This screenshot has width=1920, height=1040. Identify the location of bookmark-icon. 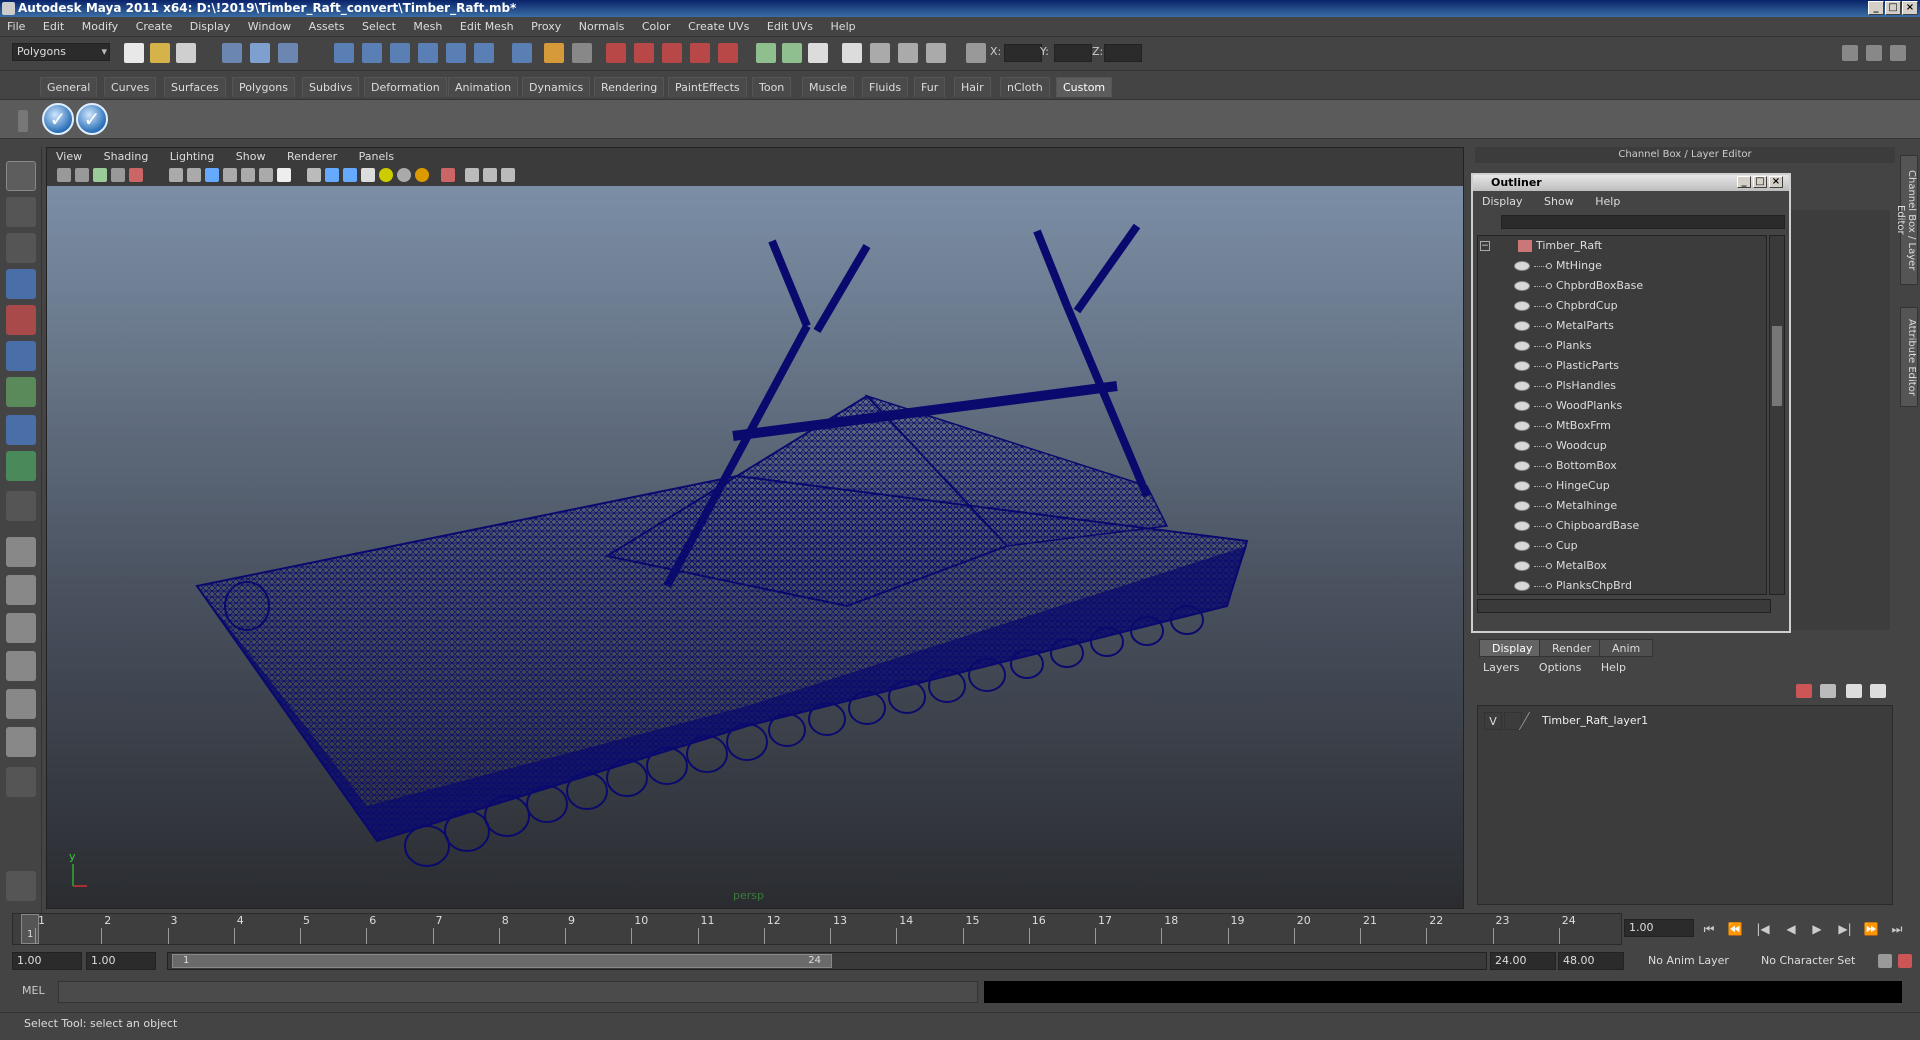
(100, 175).